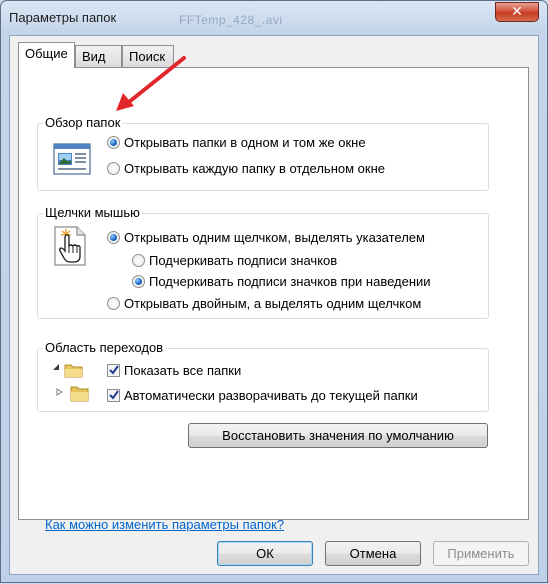 Image resolution: width=548 pixels, height=584 pixels. I want to click on radio-separate-window-control, so click(113, 168).